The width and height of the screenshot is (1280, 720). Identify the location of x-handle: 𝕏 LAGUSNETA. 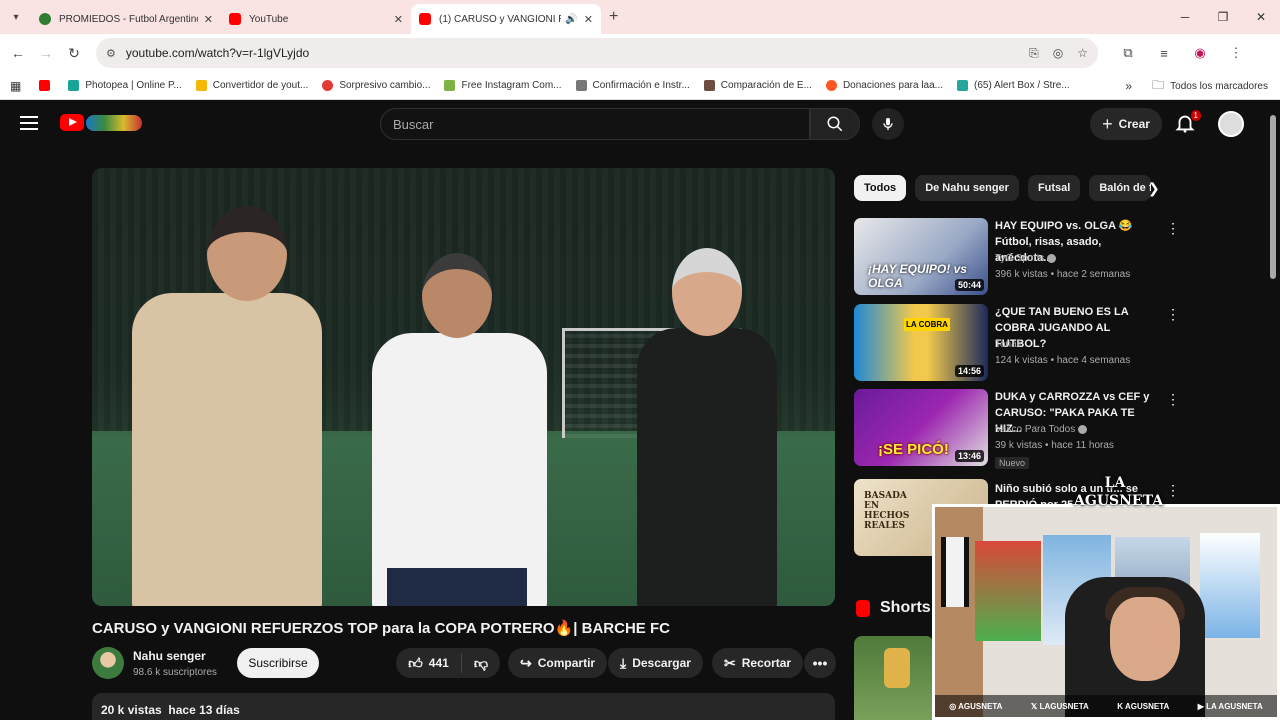
(1059, 706).